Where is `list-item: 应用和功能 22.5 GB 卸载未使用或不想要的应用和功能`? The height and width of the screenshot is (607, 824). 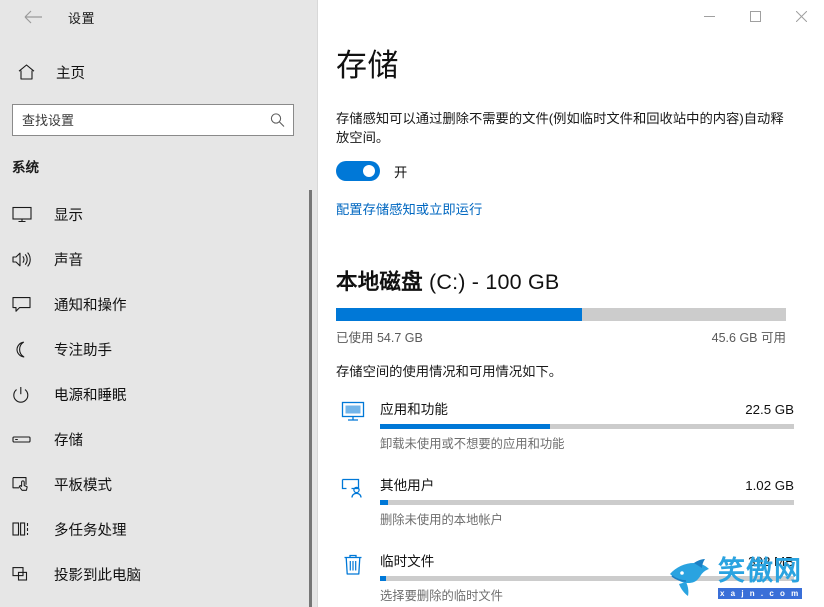 list-item: 应用和功能 22.5 GB 卸载未使用或不想要的应用和功能 is located at coordinates (568, 425).